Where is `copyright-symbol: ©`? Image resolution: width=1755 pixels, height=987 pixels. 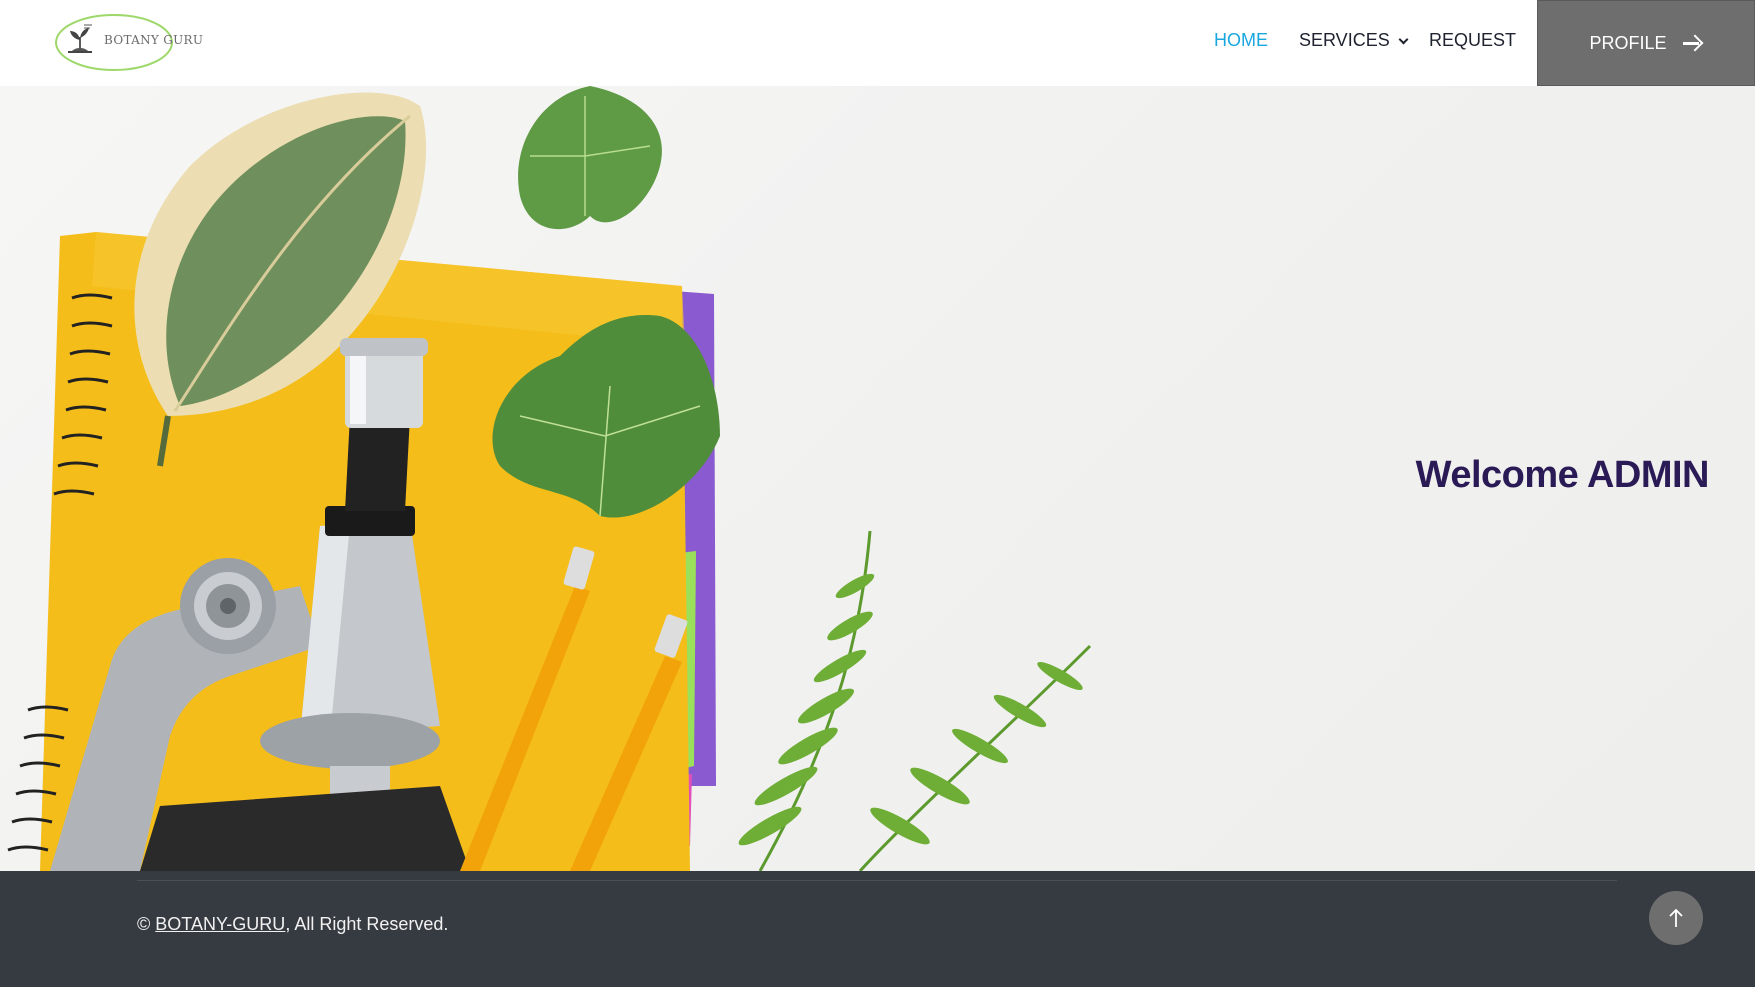 copyright-symbol: © is located at coordinates (144, 924).